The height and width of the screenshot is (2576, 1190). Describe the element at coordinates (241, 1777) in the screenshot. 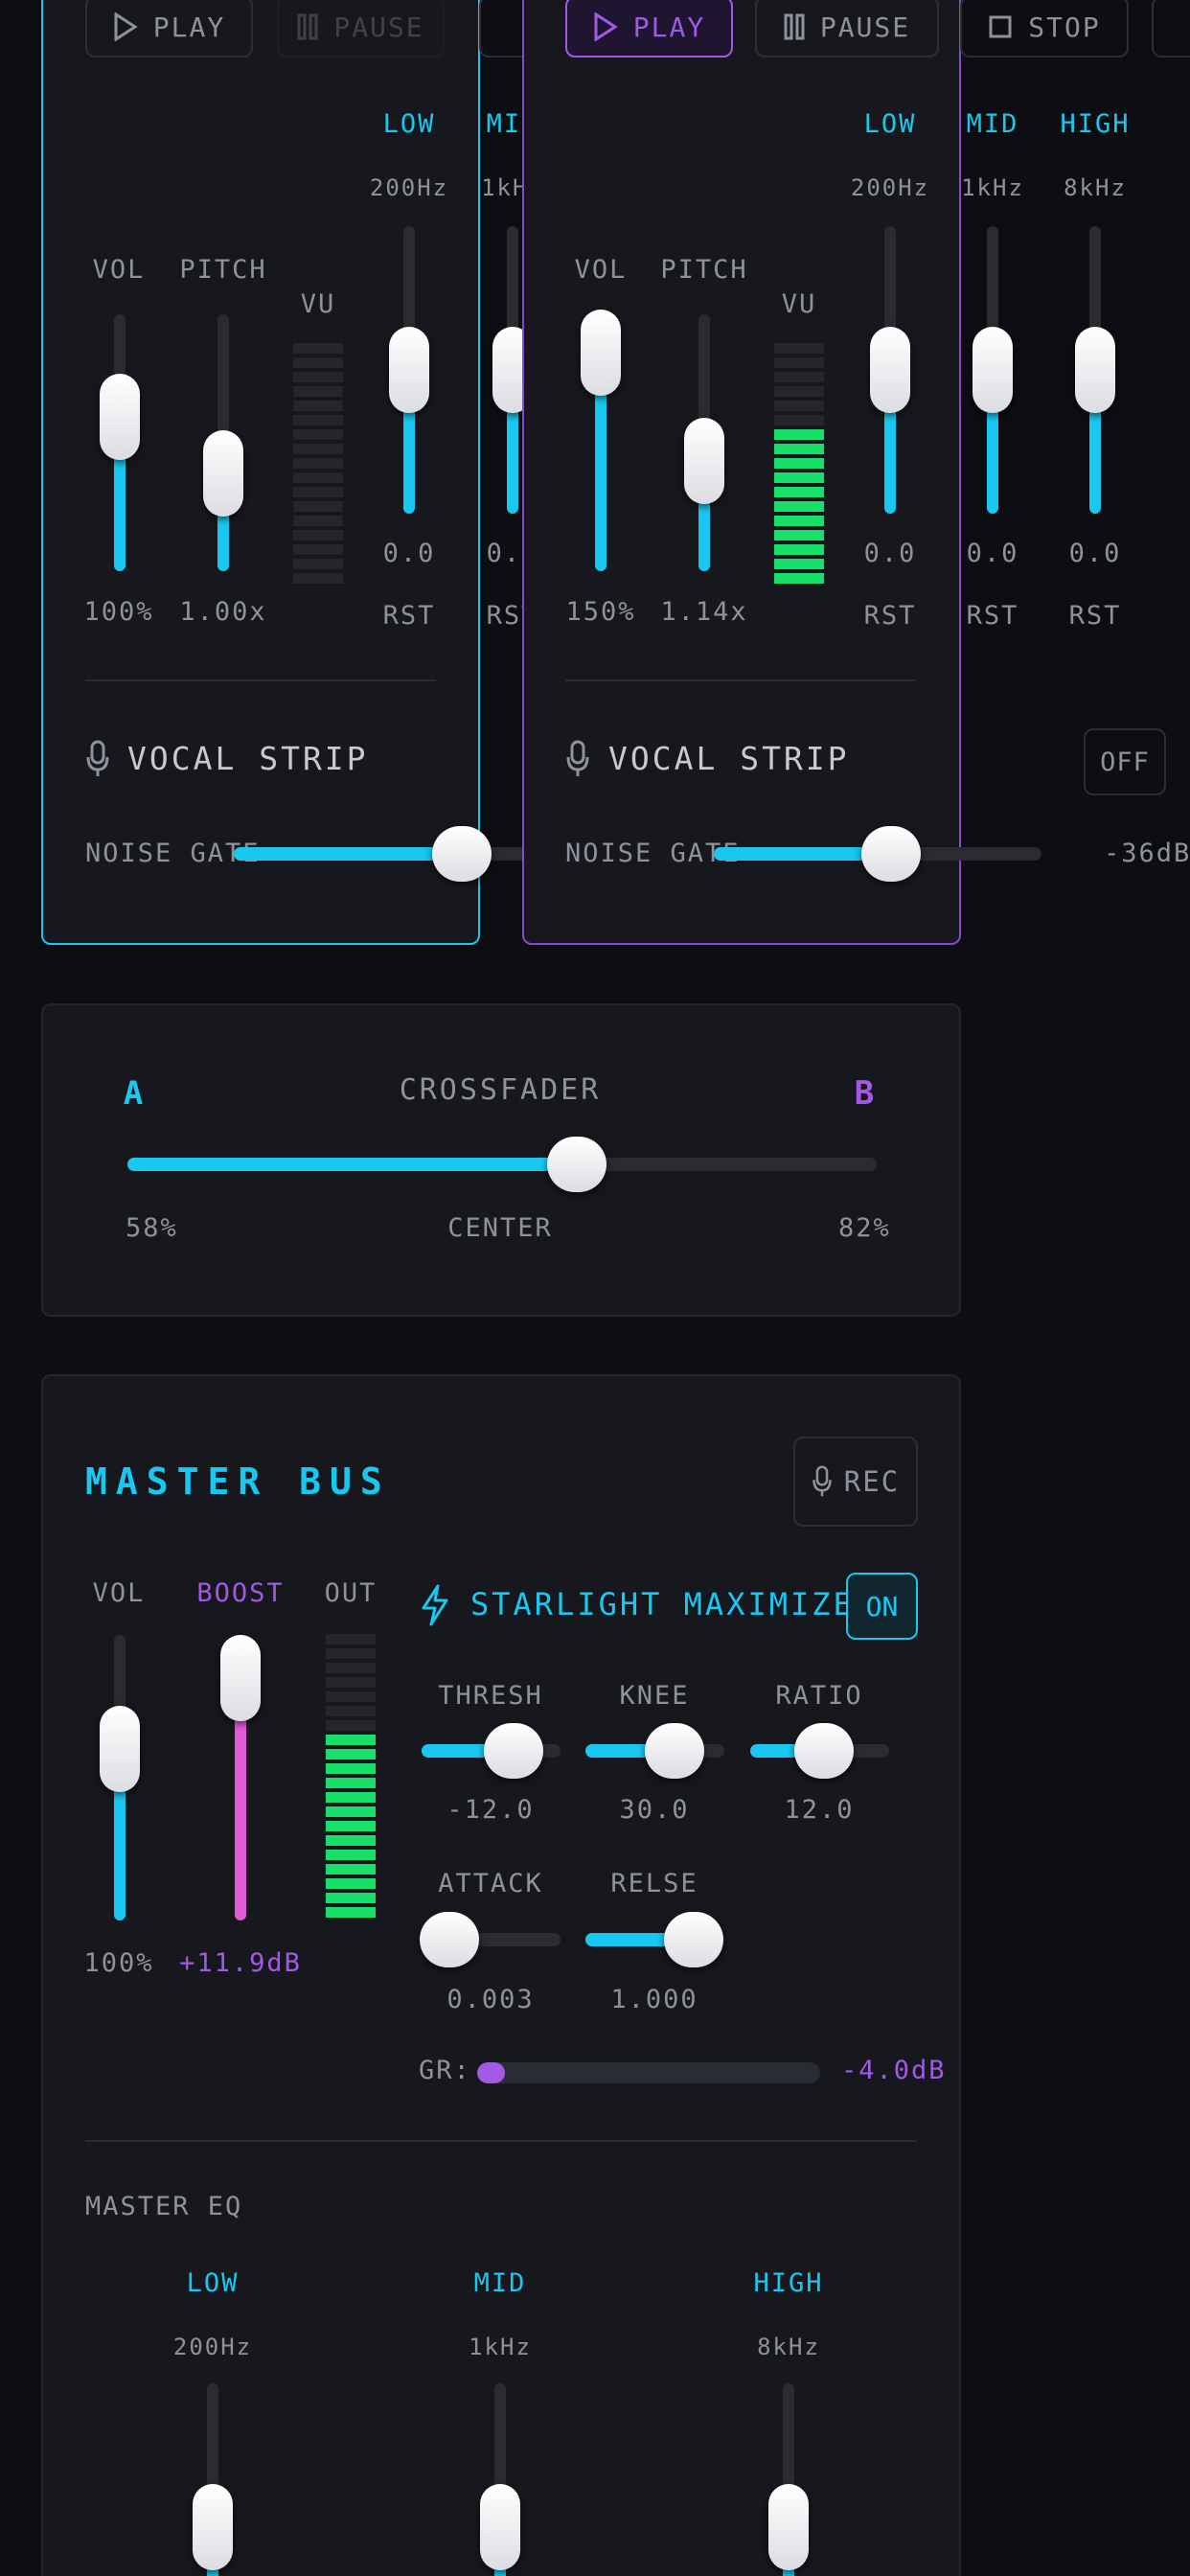

I see `master-boost-slider` at that location.